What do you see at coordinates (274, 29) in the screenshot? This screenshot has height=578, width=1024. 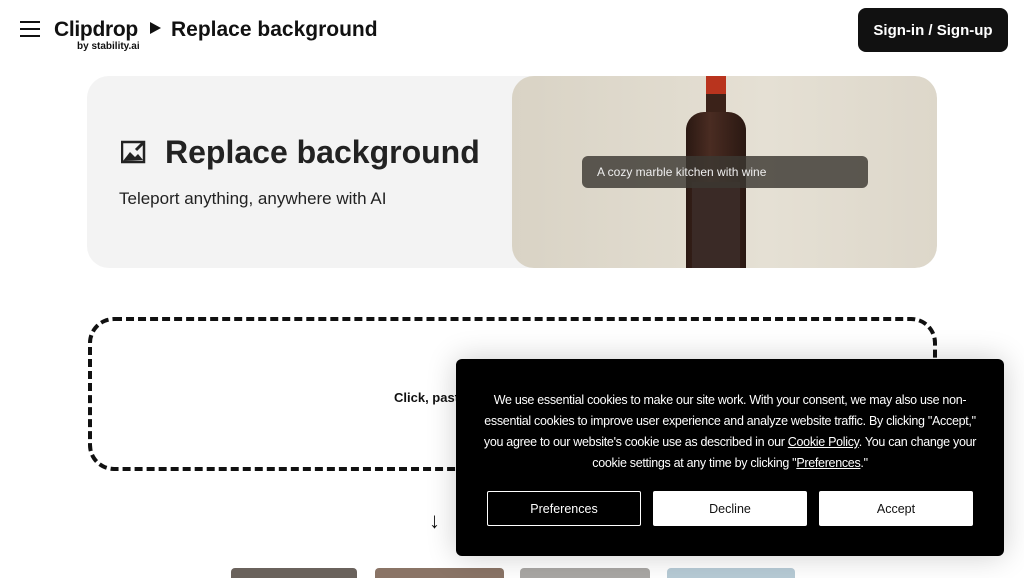 I see `breadcrumb: Replace background` at bounding box center [274, 29].